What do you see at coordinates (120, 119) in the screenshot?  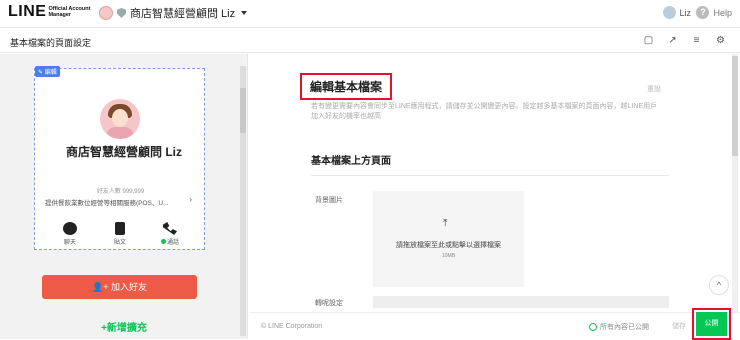 I see `profile-avatar` at bounding box center [120, 119].